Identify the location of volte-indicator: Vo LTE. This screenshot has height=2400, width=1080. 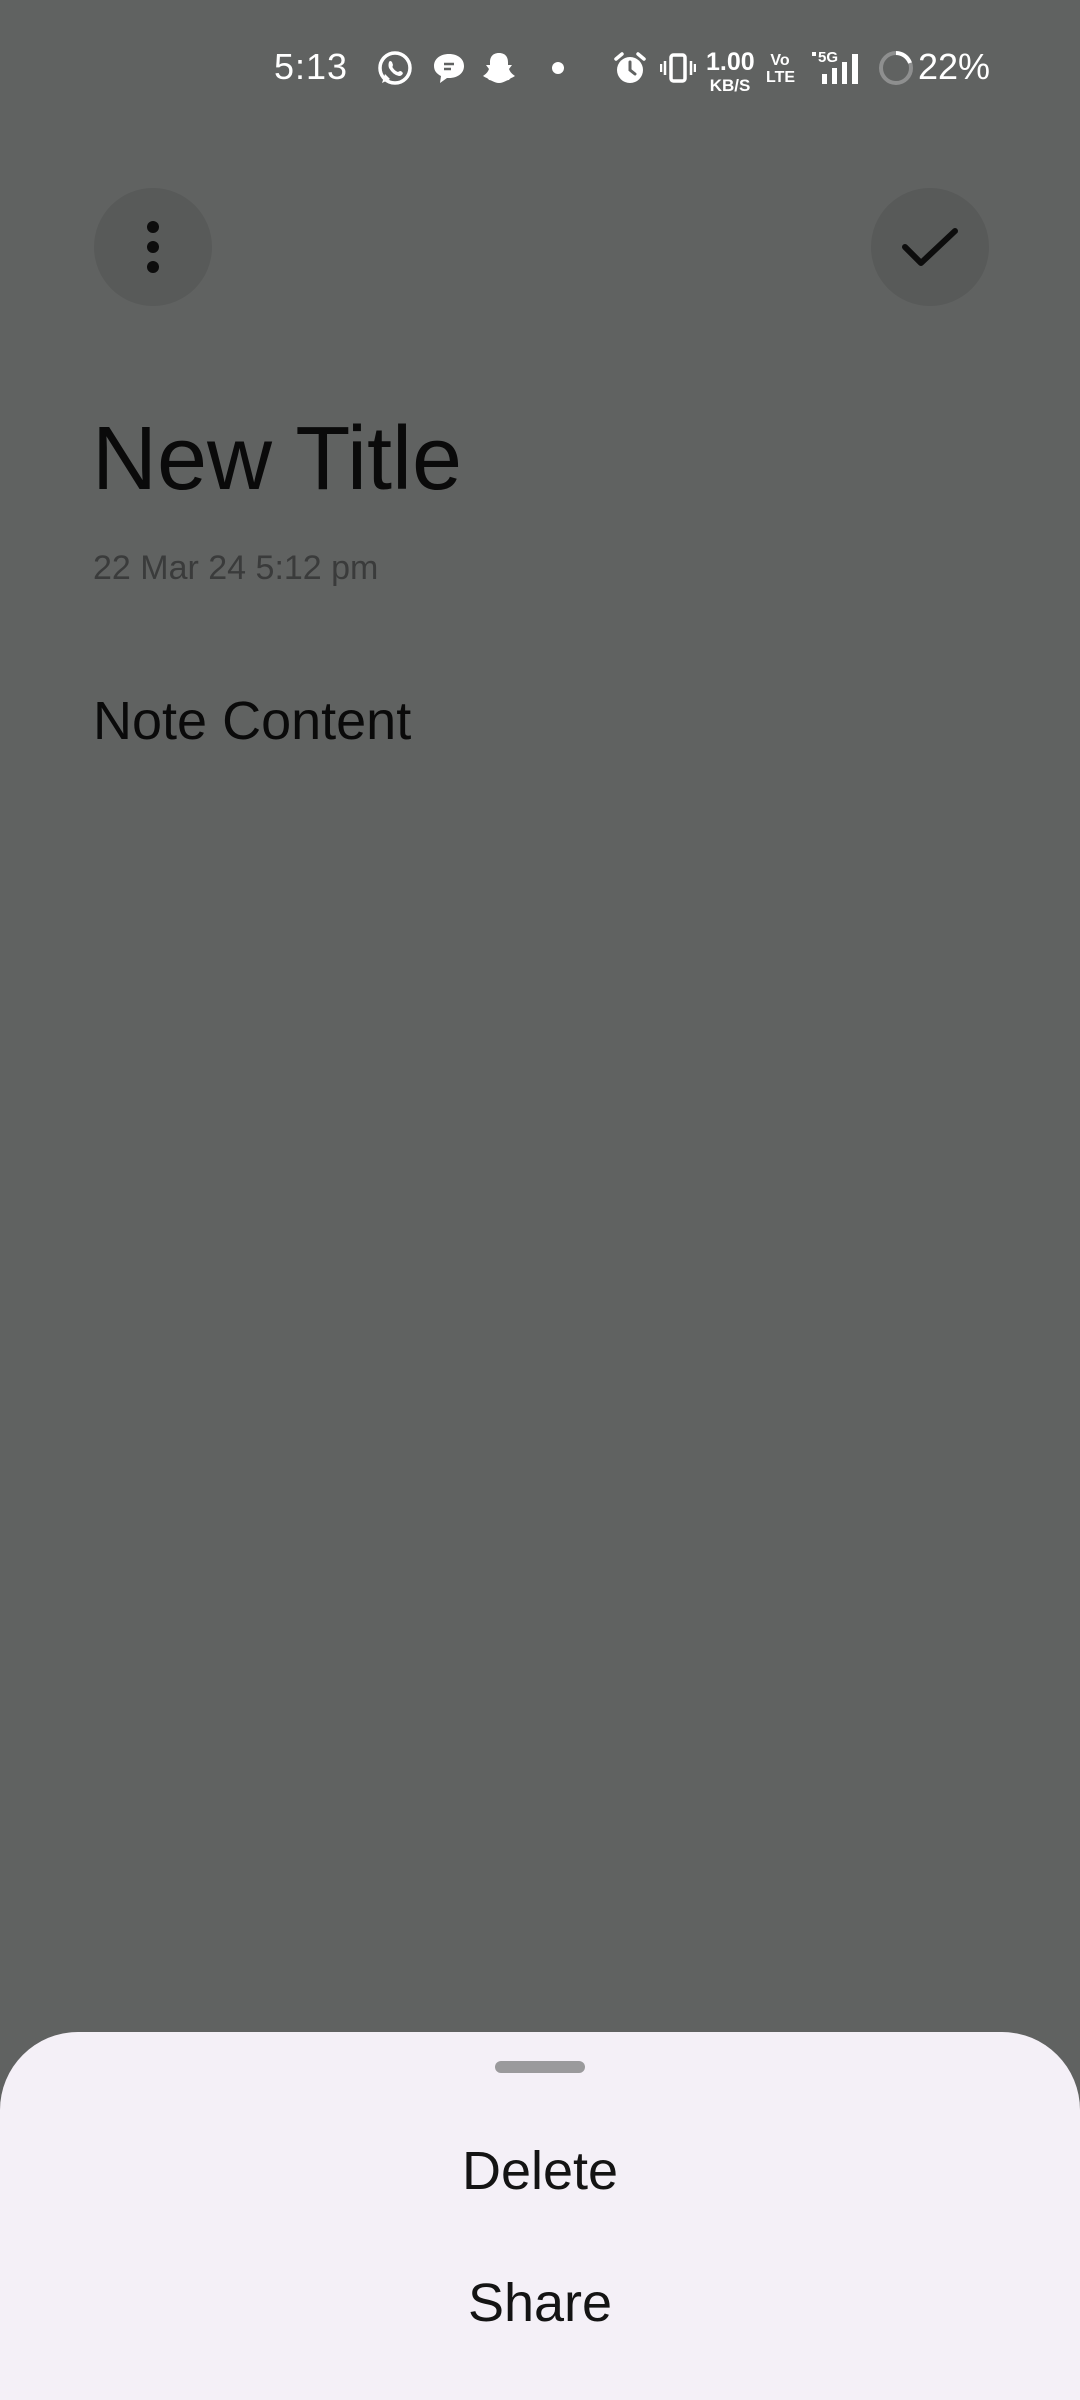
(781, 69).